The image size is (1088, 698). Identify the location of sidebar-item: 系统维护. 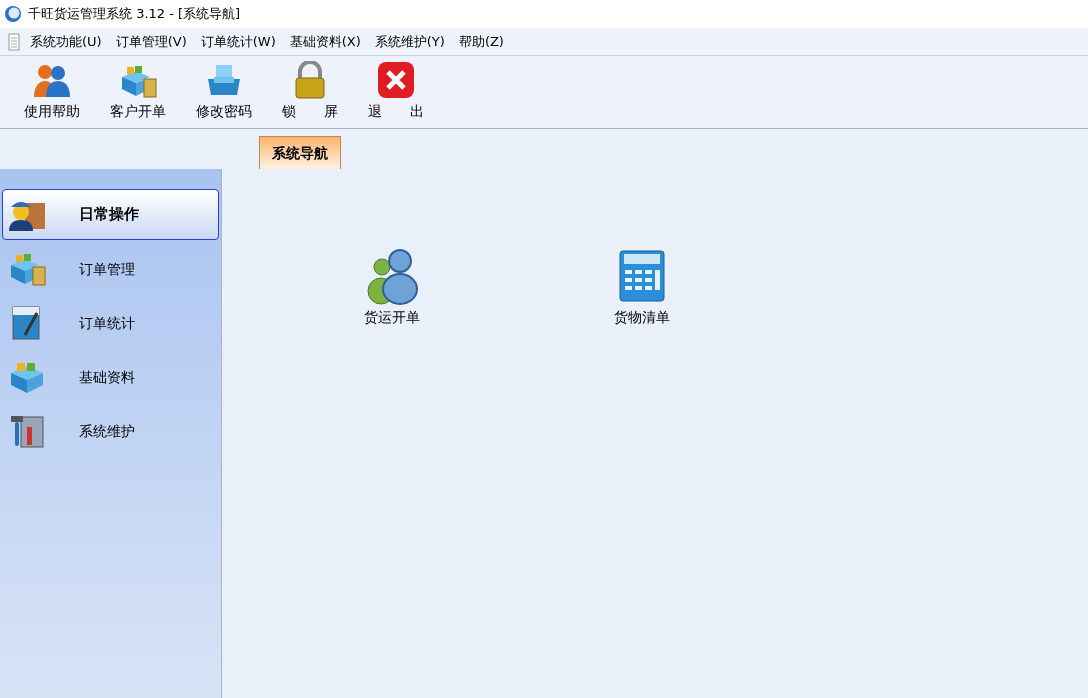
(110, 431).